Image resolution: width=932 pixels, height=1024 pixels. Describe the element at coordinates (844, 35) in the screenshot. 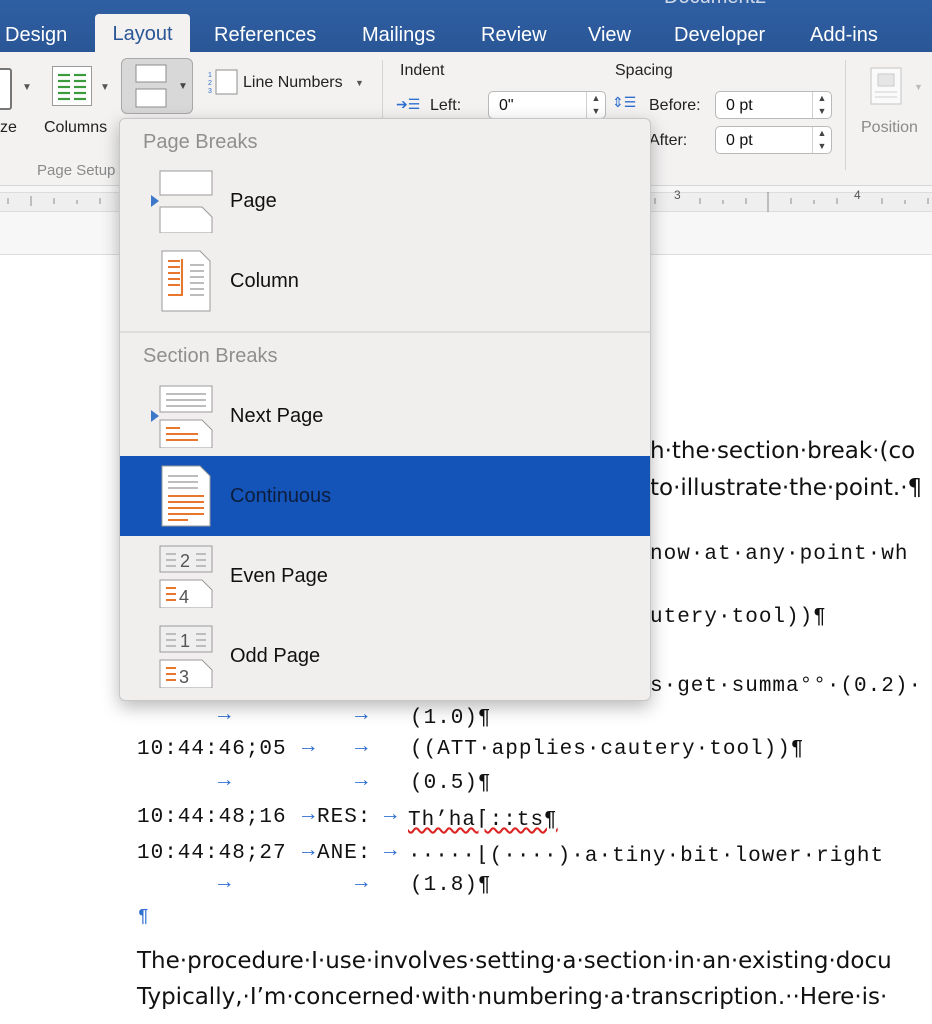

I see `tab-add-ins: Add-ins` at that location.